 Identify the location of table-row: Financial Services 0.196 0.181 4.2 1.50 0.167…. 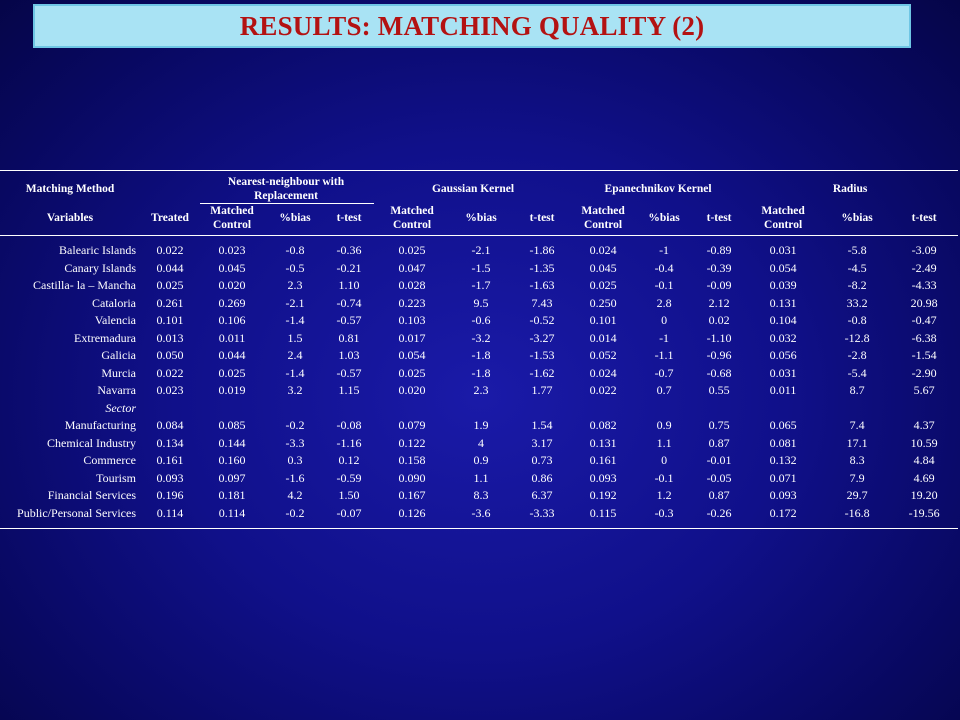
(479, 496).